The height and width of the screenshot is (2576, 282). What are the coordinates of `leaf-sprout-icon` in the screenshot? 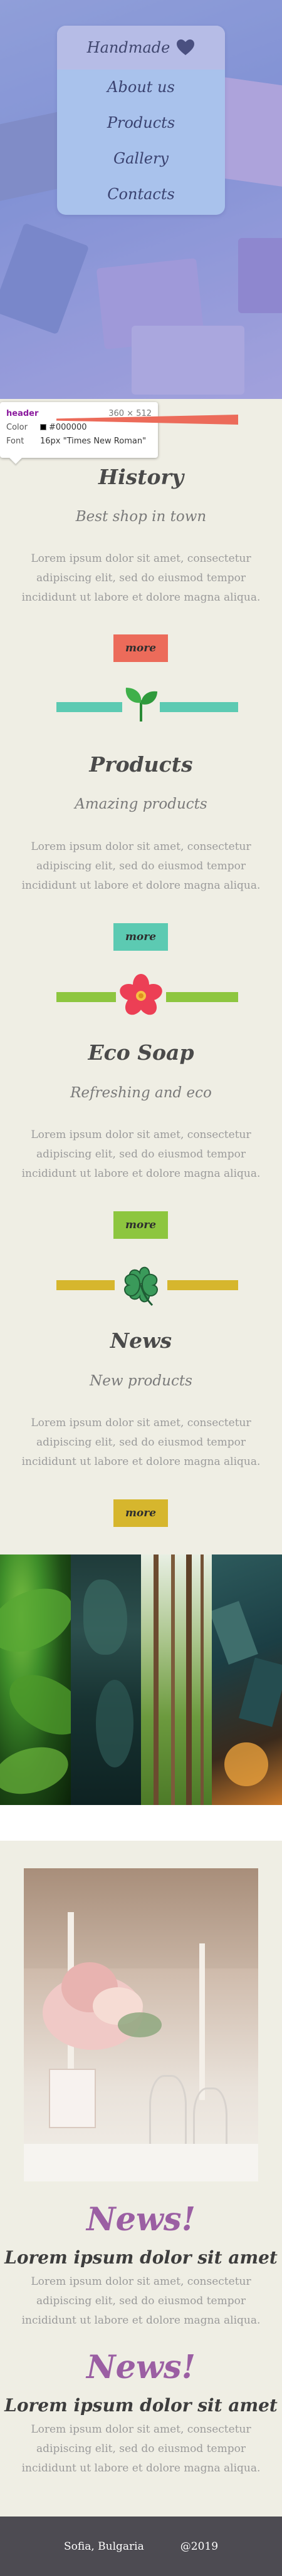 It's located at (141, 705).